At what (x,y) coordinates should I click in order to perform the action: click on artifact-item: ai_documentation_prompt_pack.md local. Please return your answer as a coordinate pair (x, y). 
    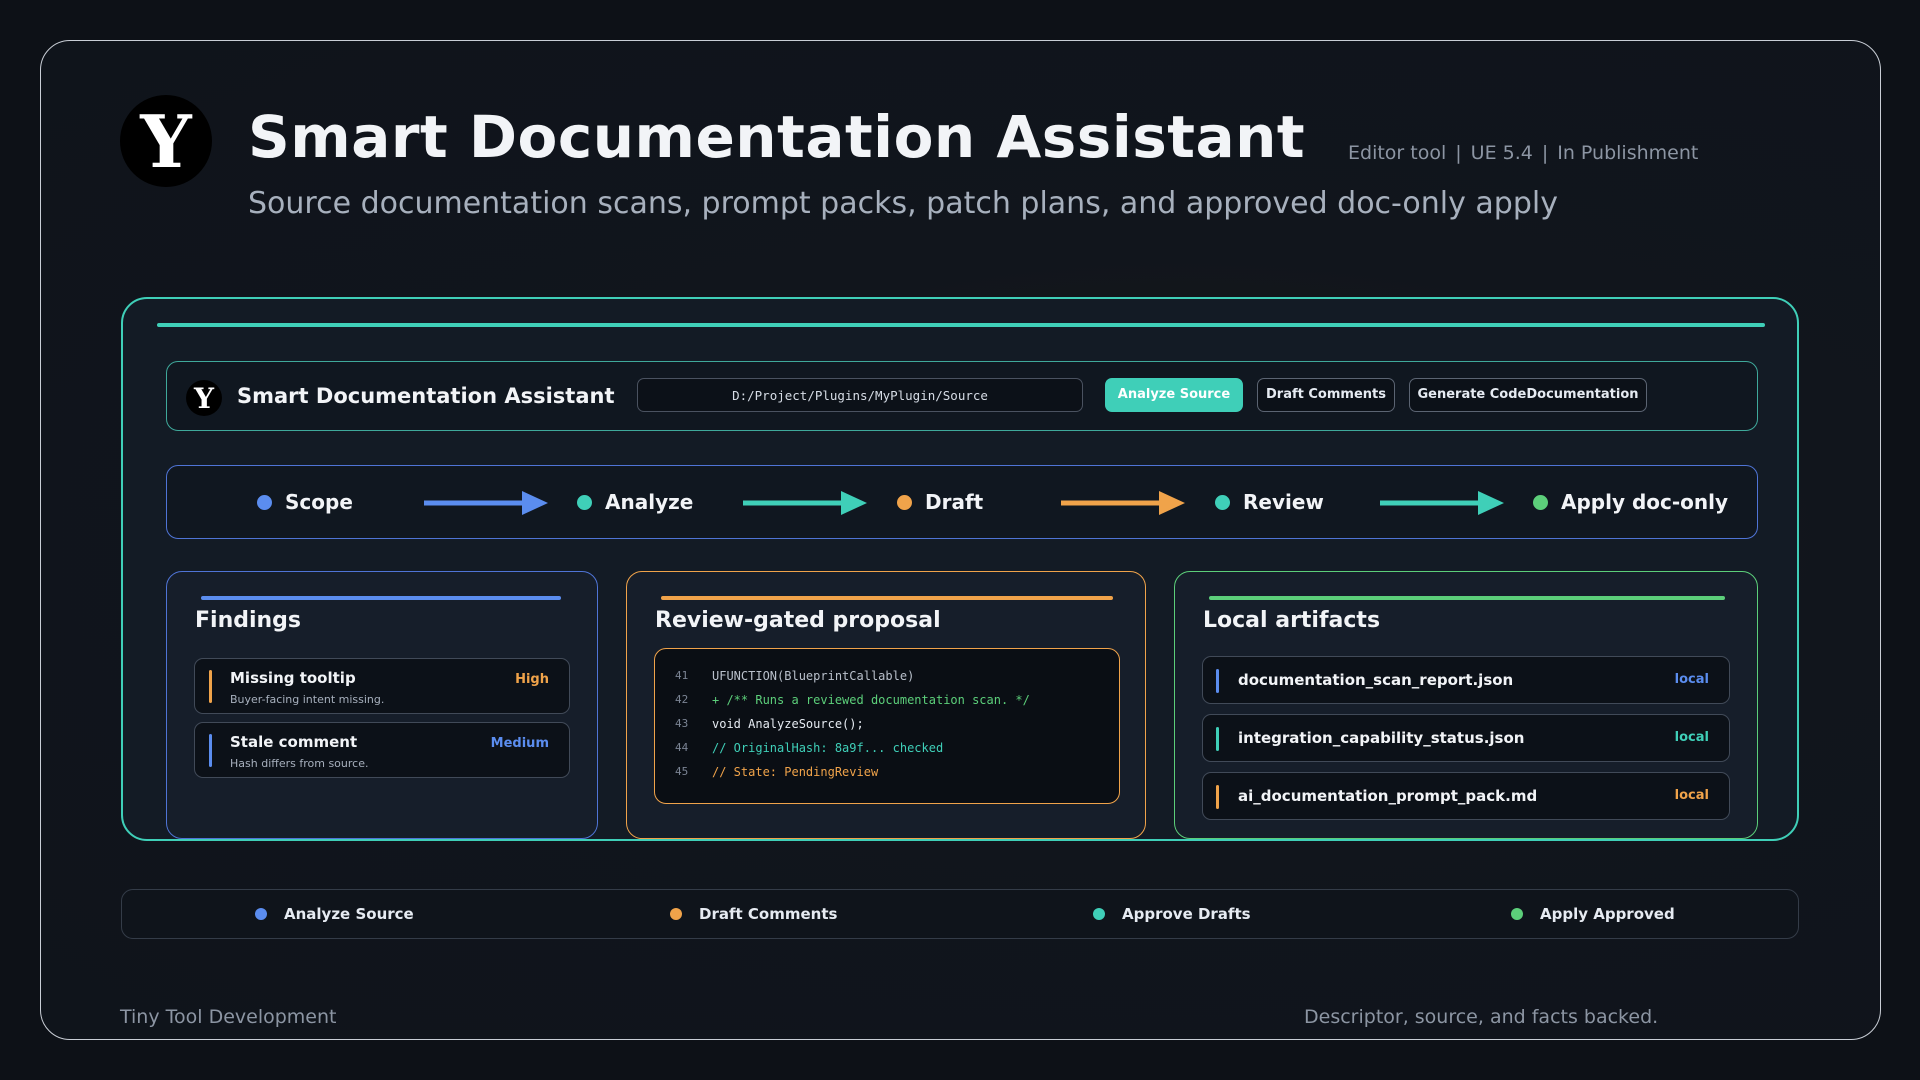
    Looking at the image, I should click on (1466, 796).